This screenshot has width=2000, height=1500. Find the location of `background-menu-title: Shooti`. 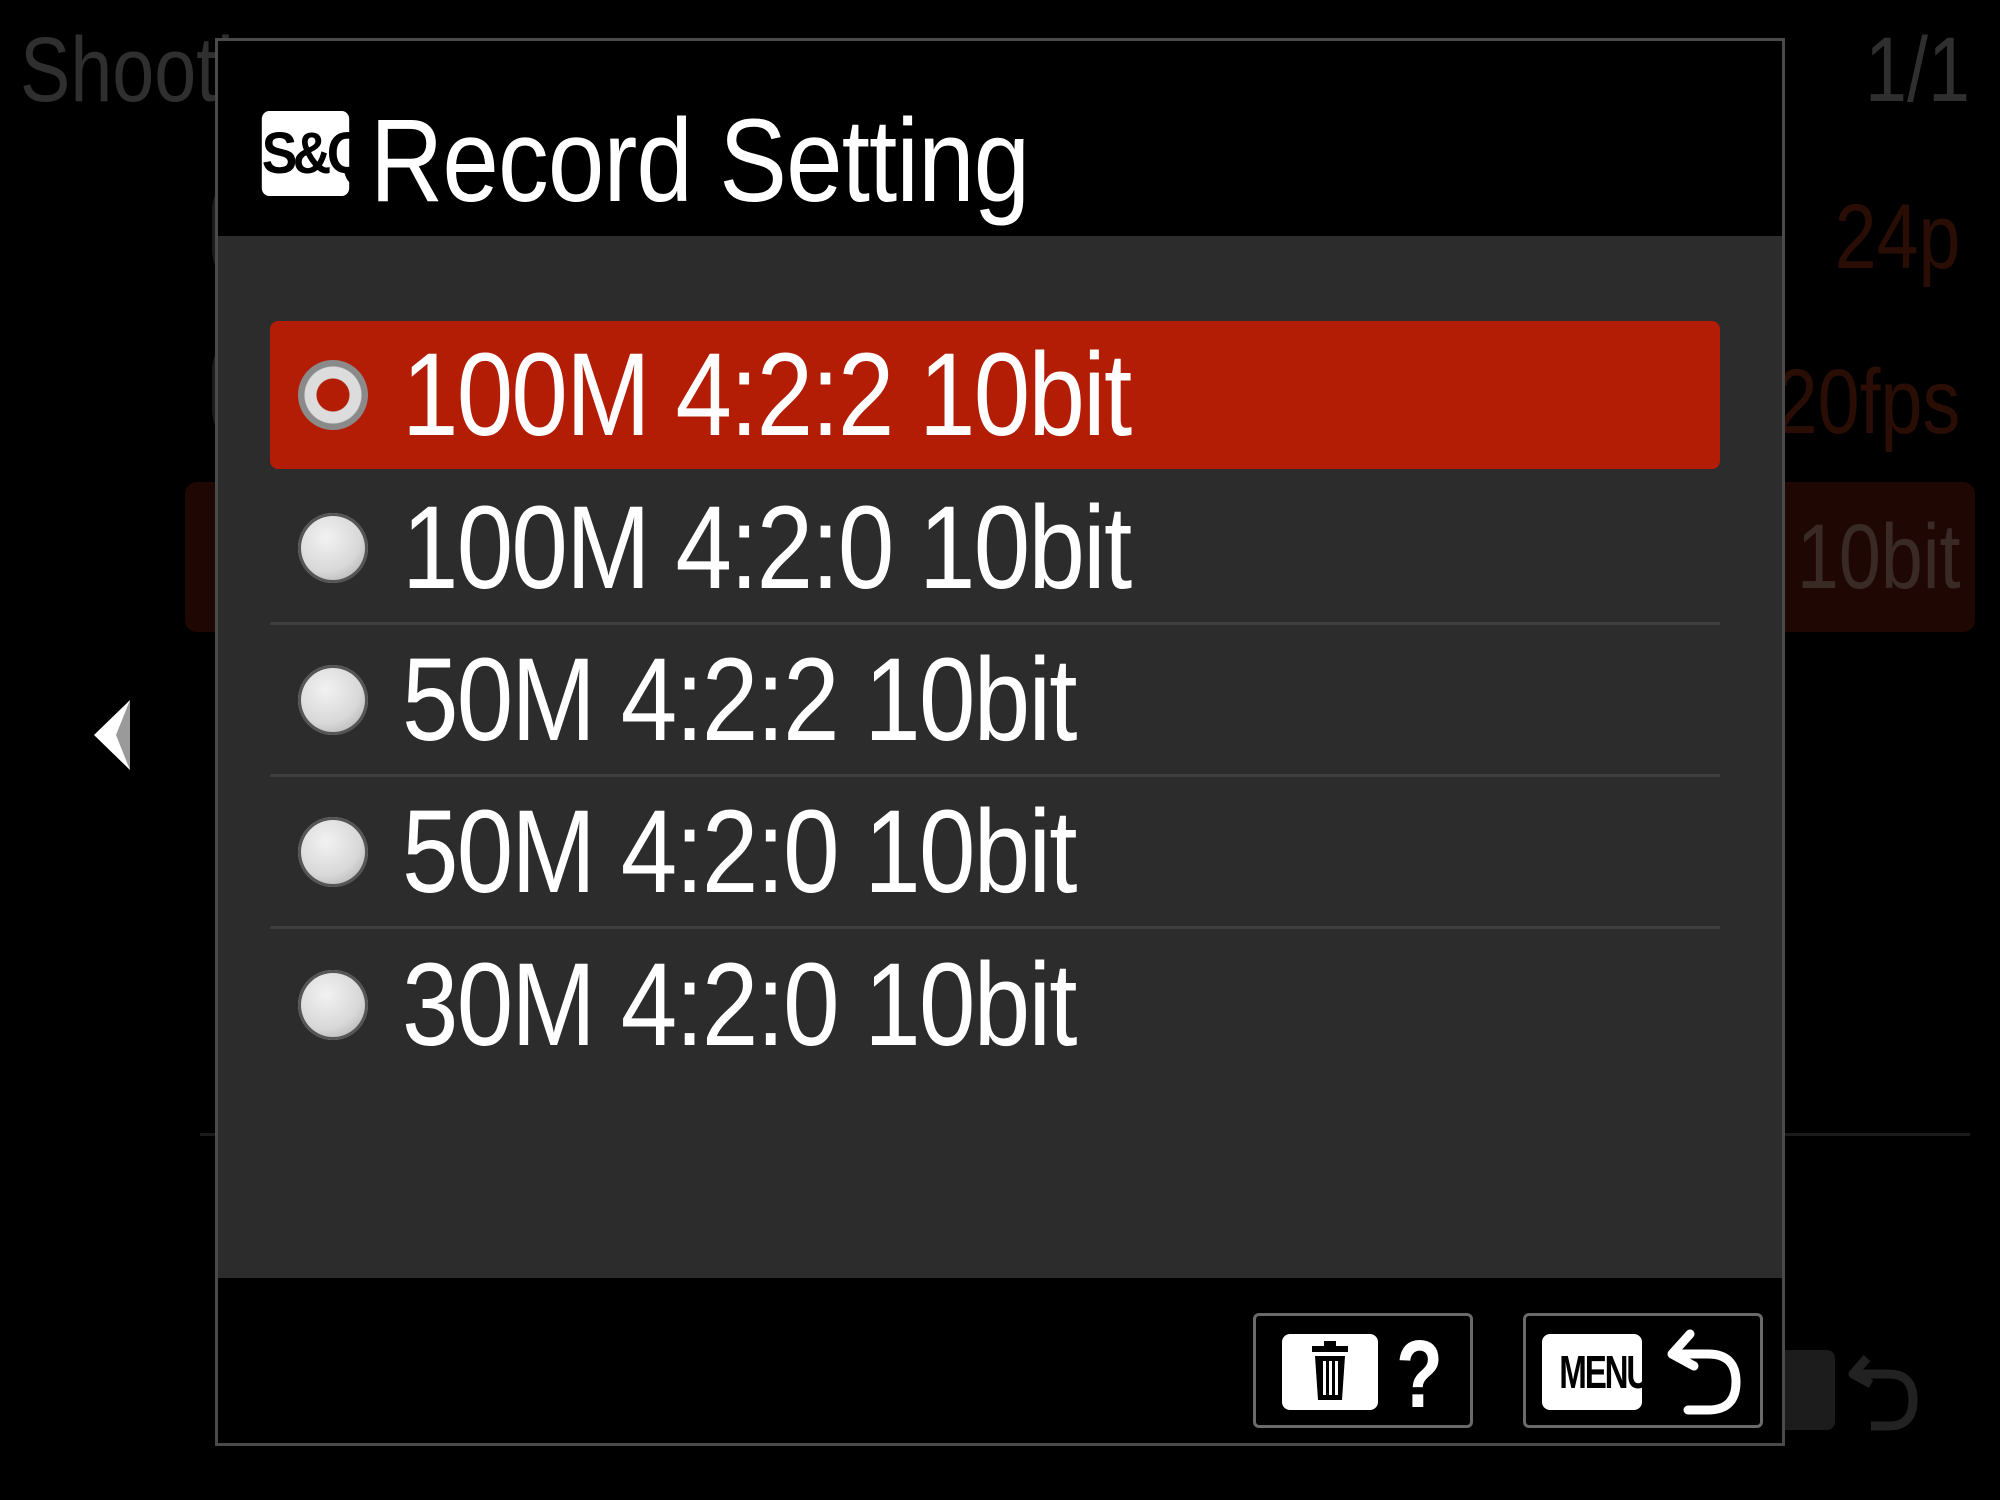

background-menu-title: Shooti is located at coordinates (127, 70).